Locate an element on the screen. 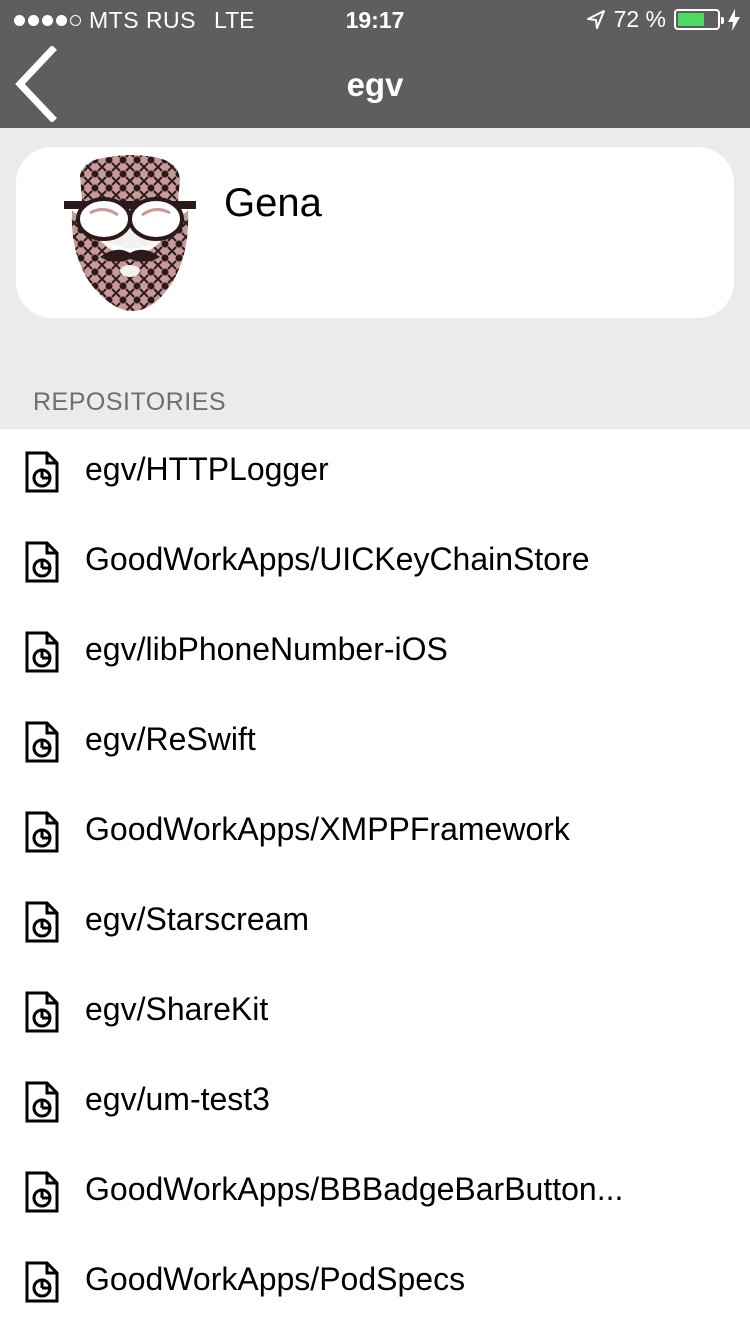 The height and width of the screenshot is (1334, 750). avatar is located at coordinates (130, 233).